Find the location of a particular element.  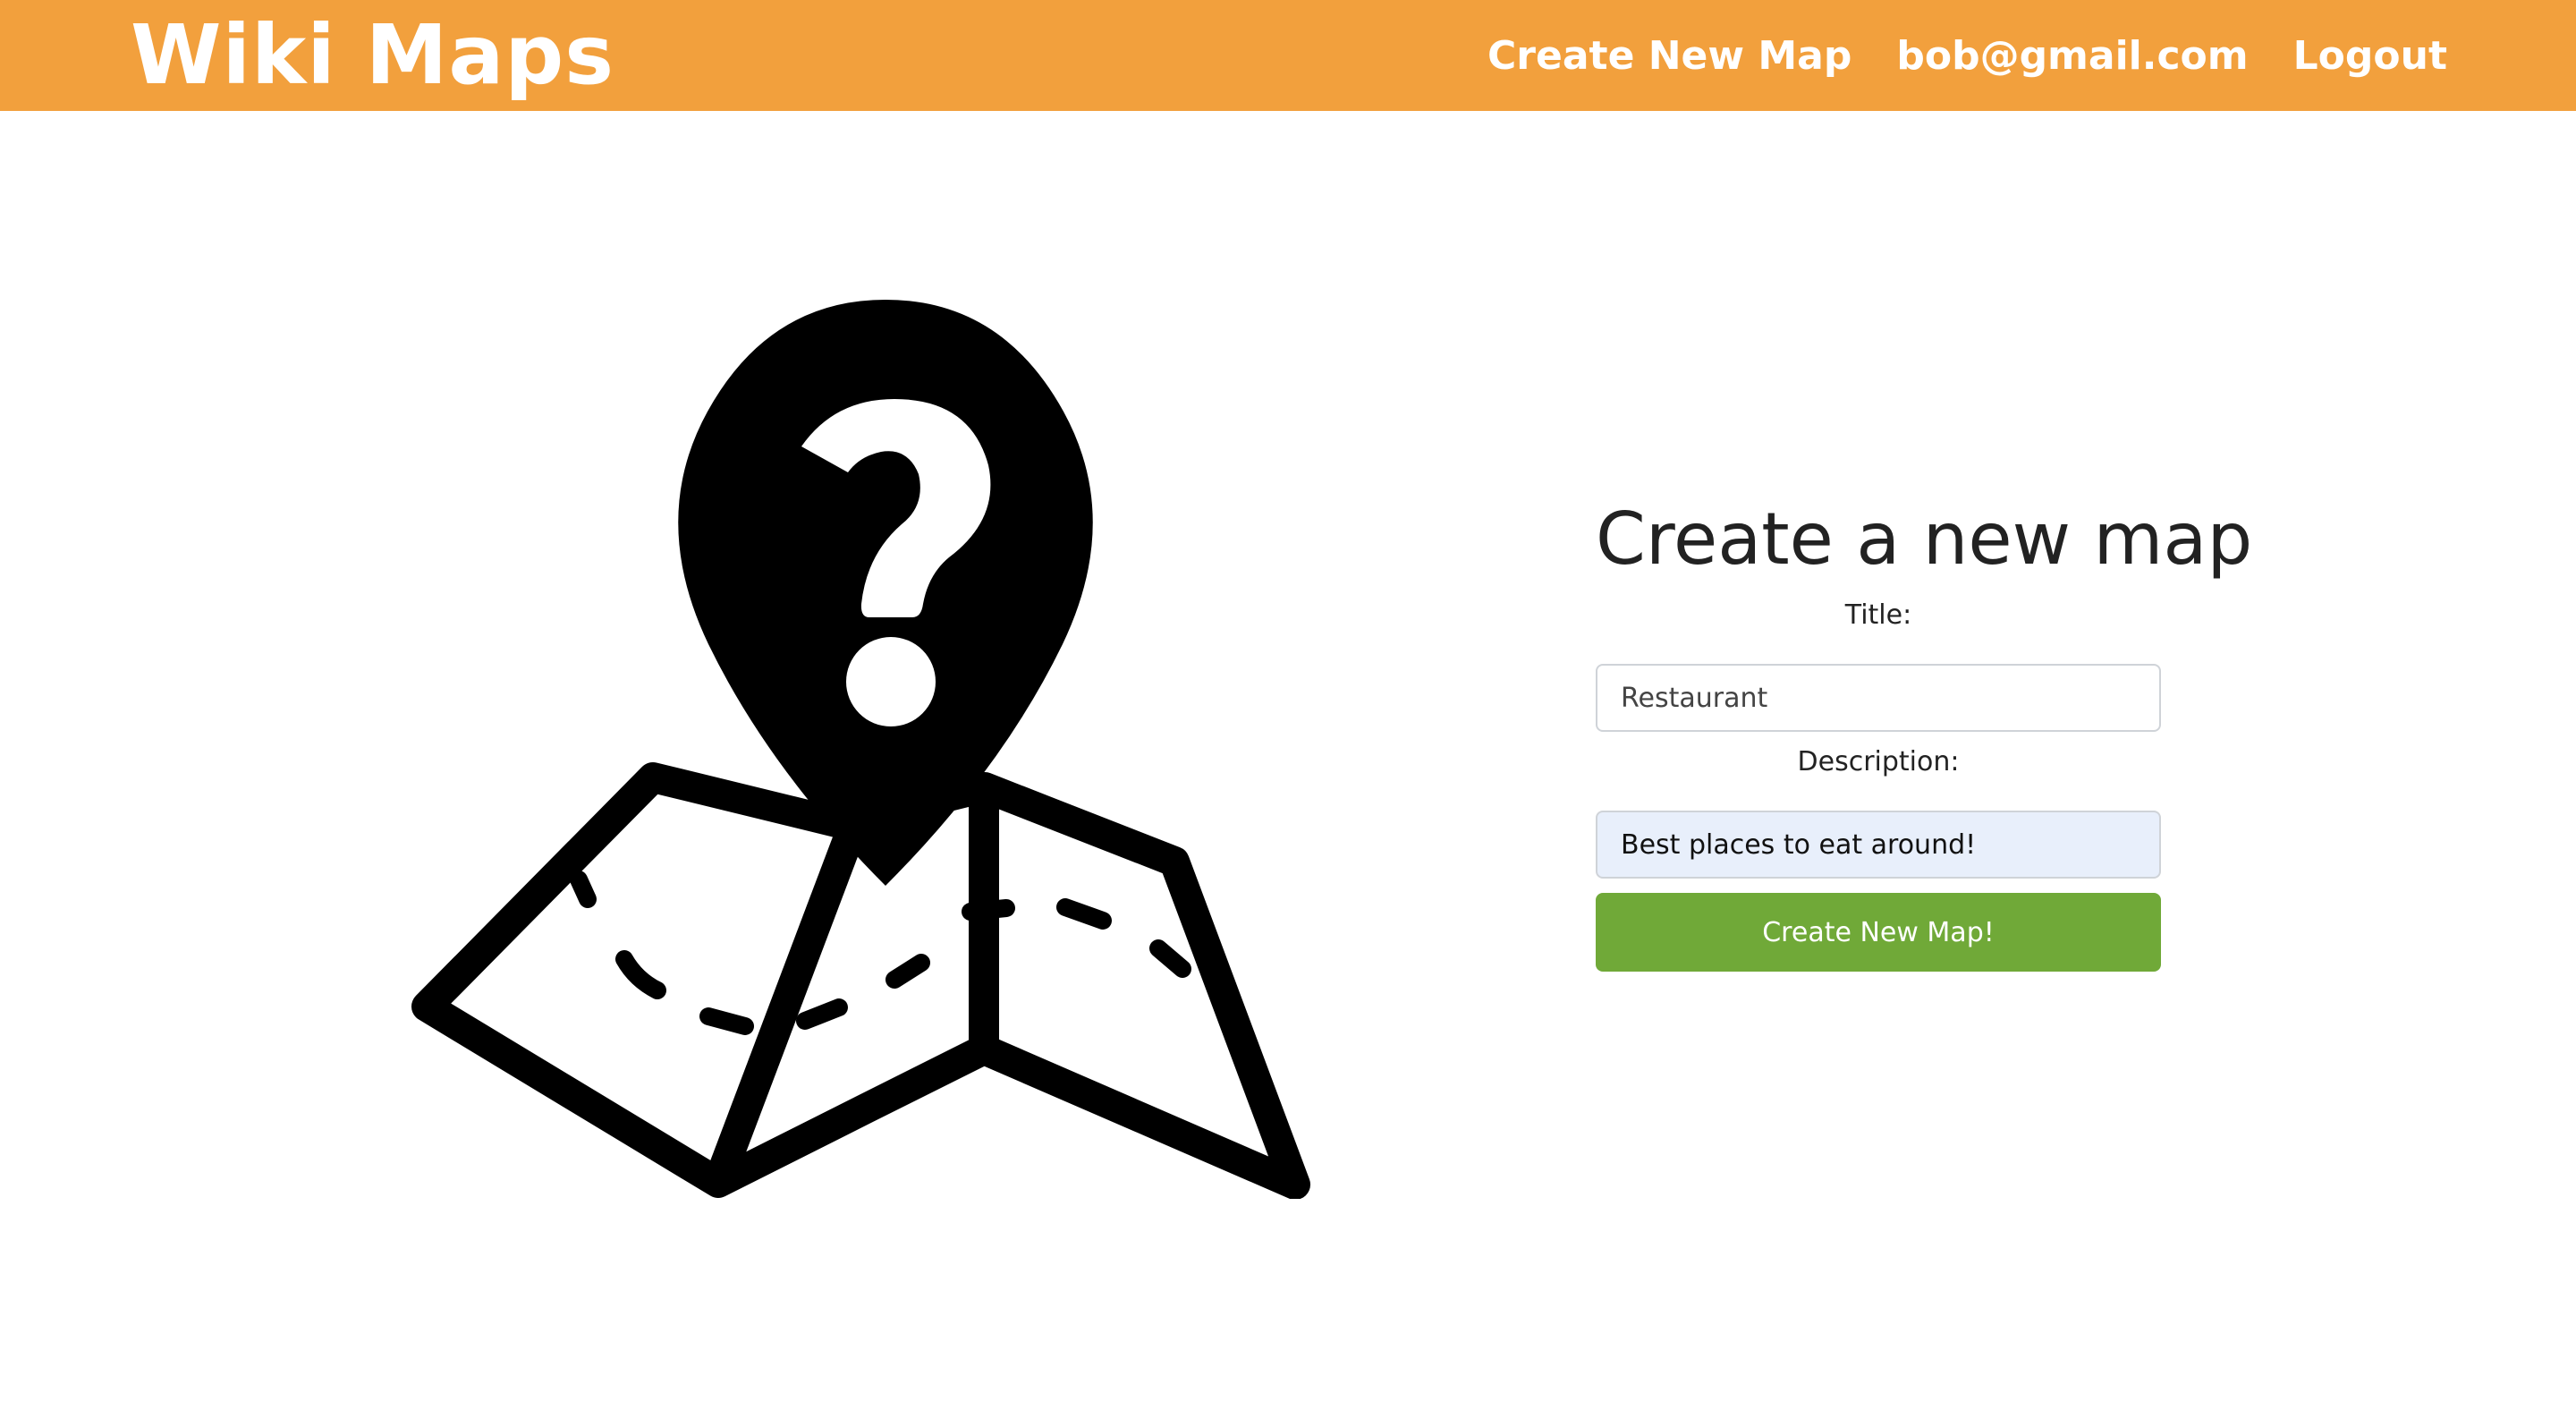

title-input is located at coordinates (1878, 698).